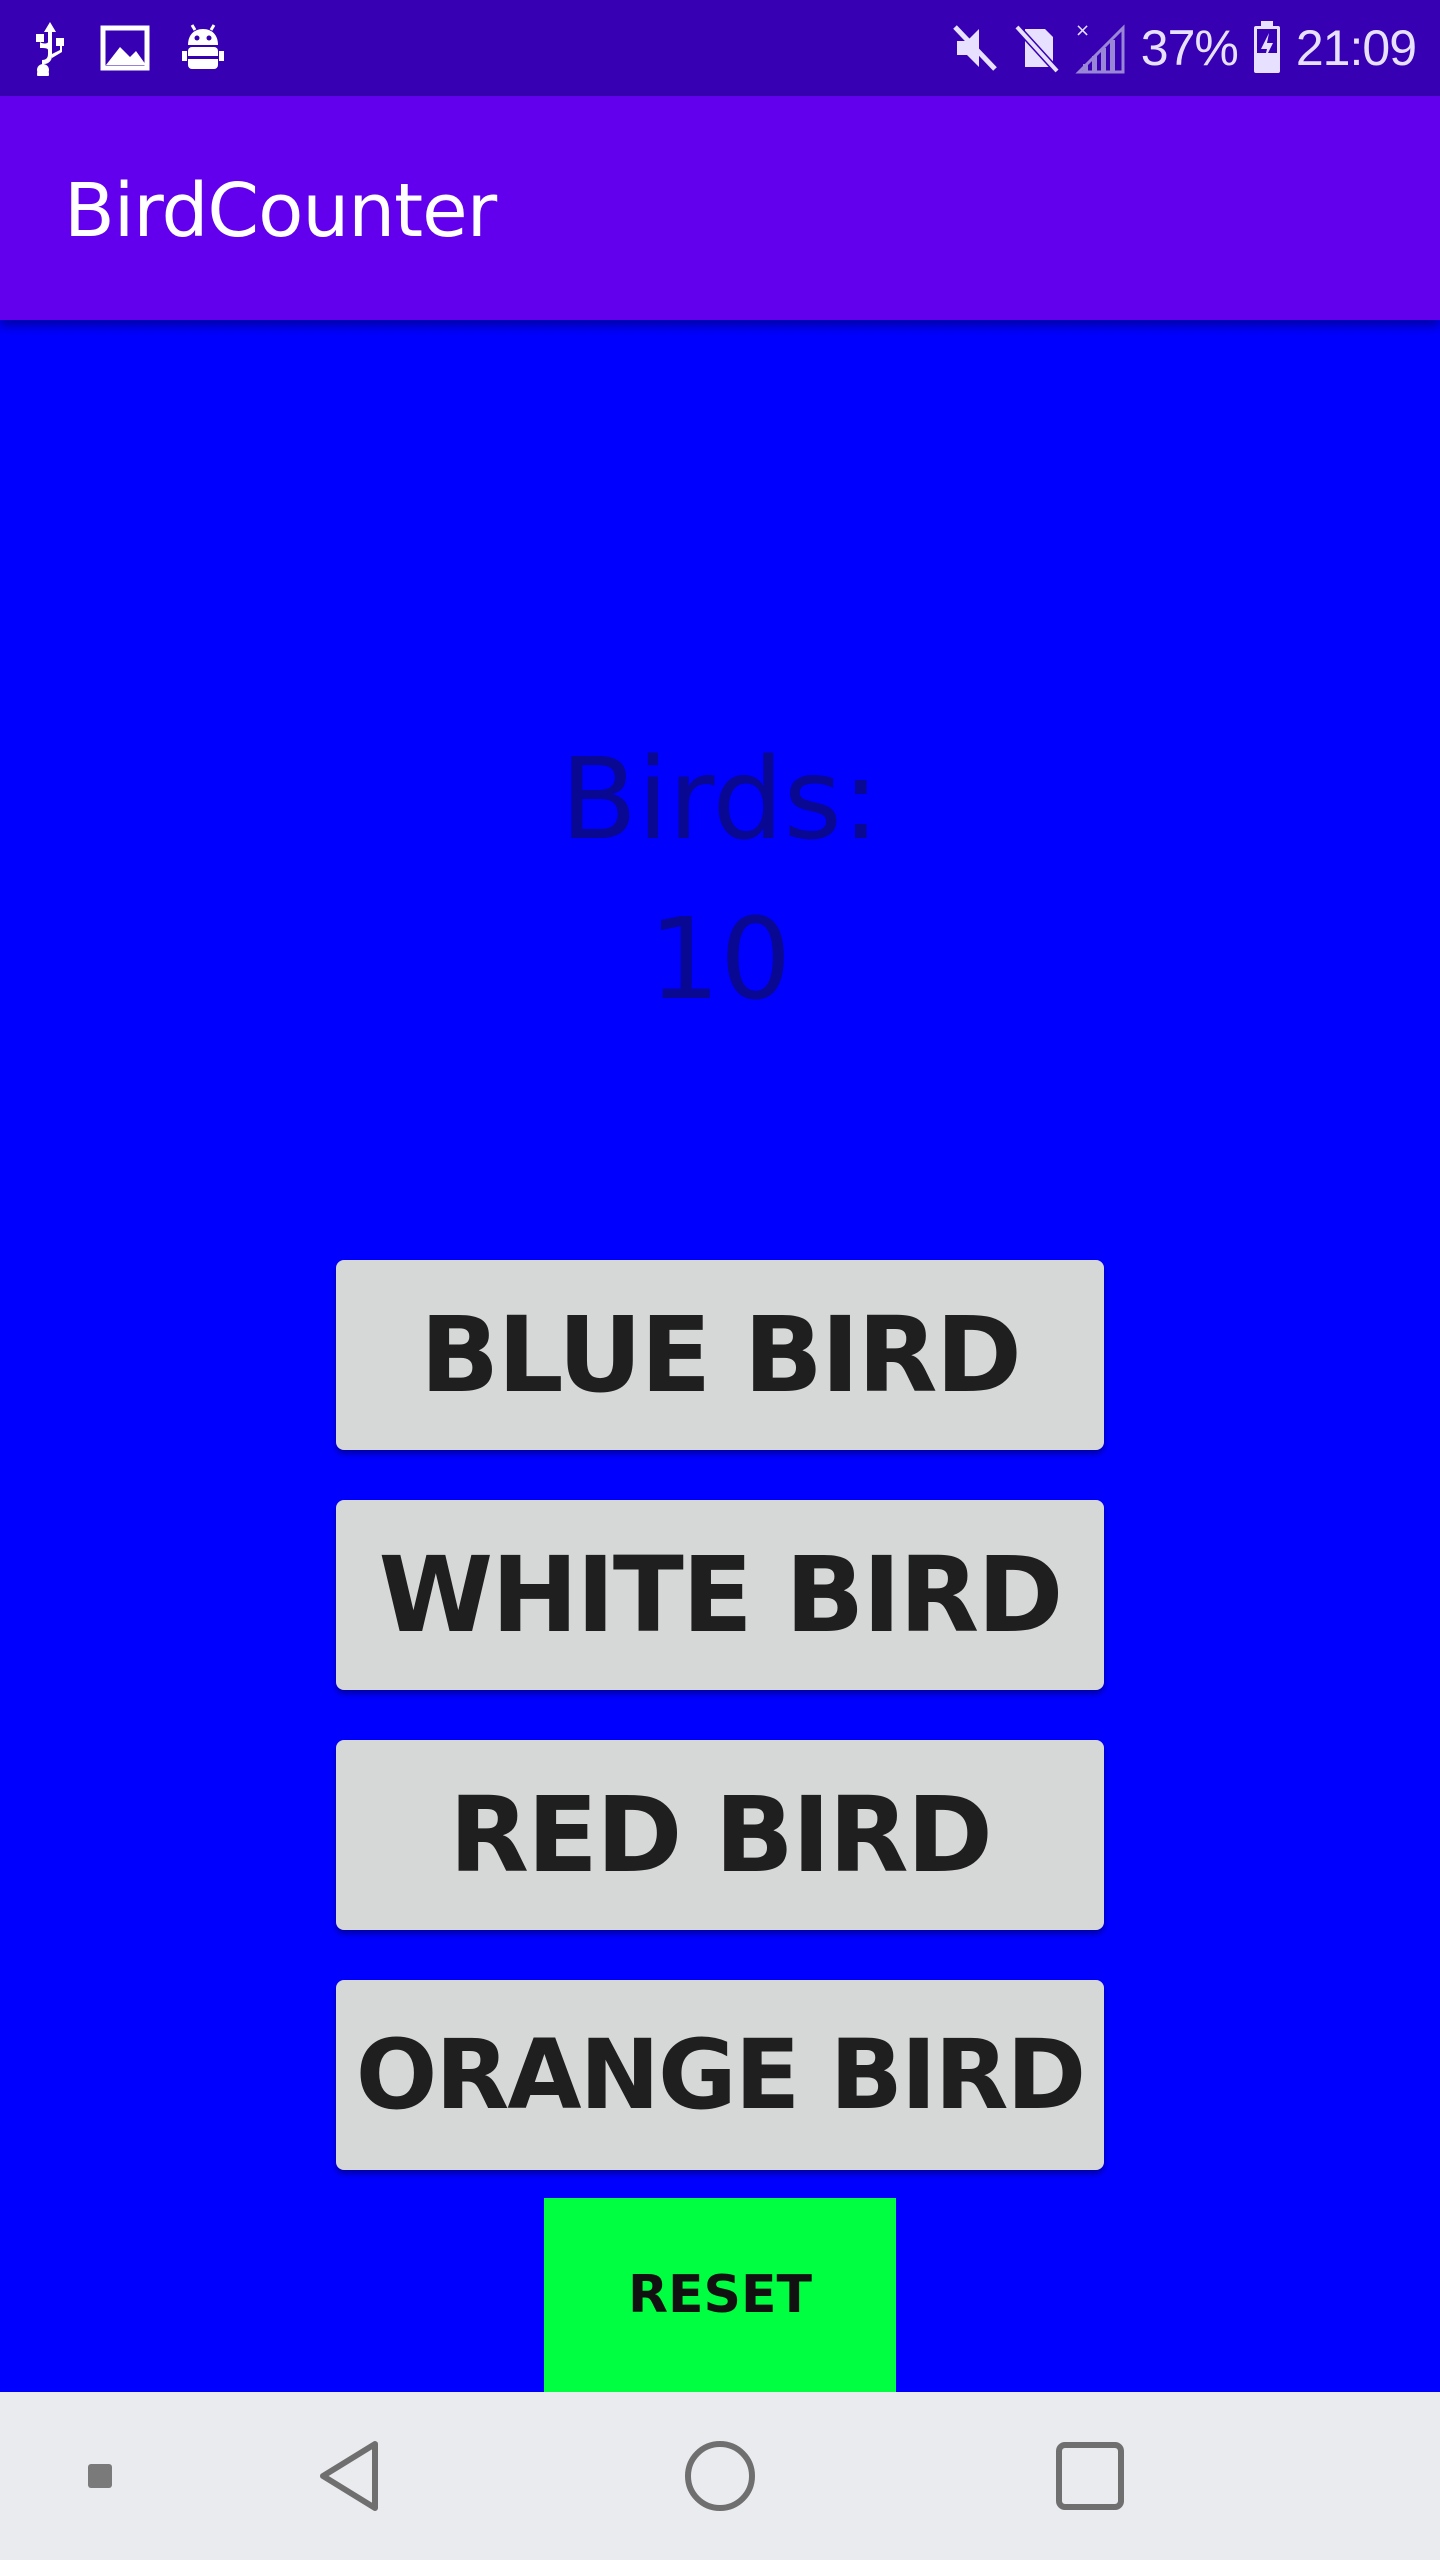 The image size is (1440, 2560). What do you see at coordinates (975, 48) in the screenshot?
I see `vibrate-off-icon` at bounding box center [975, 48].